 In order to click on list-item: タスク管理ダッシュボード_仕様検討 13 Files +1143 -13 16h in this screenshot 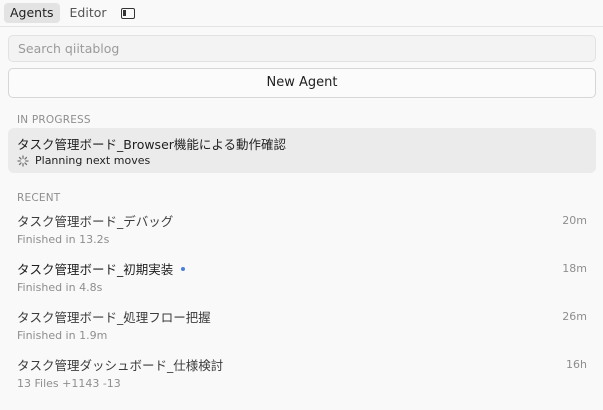, I will do `click(302, 375)`.